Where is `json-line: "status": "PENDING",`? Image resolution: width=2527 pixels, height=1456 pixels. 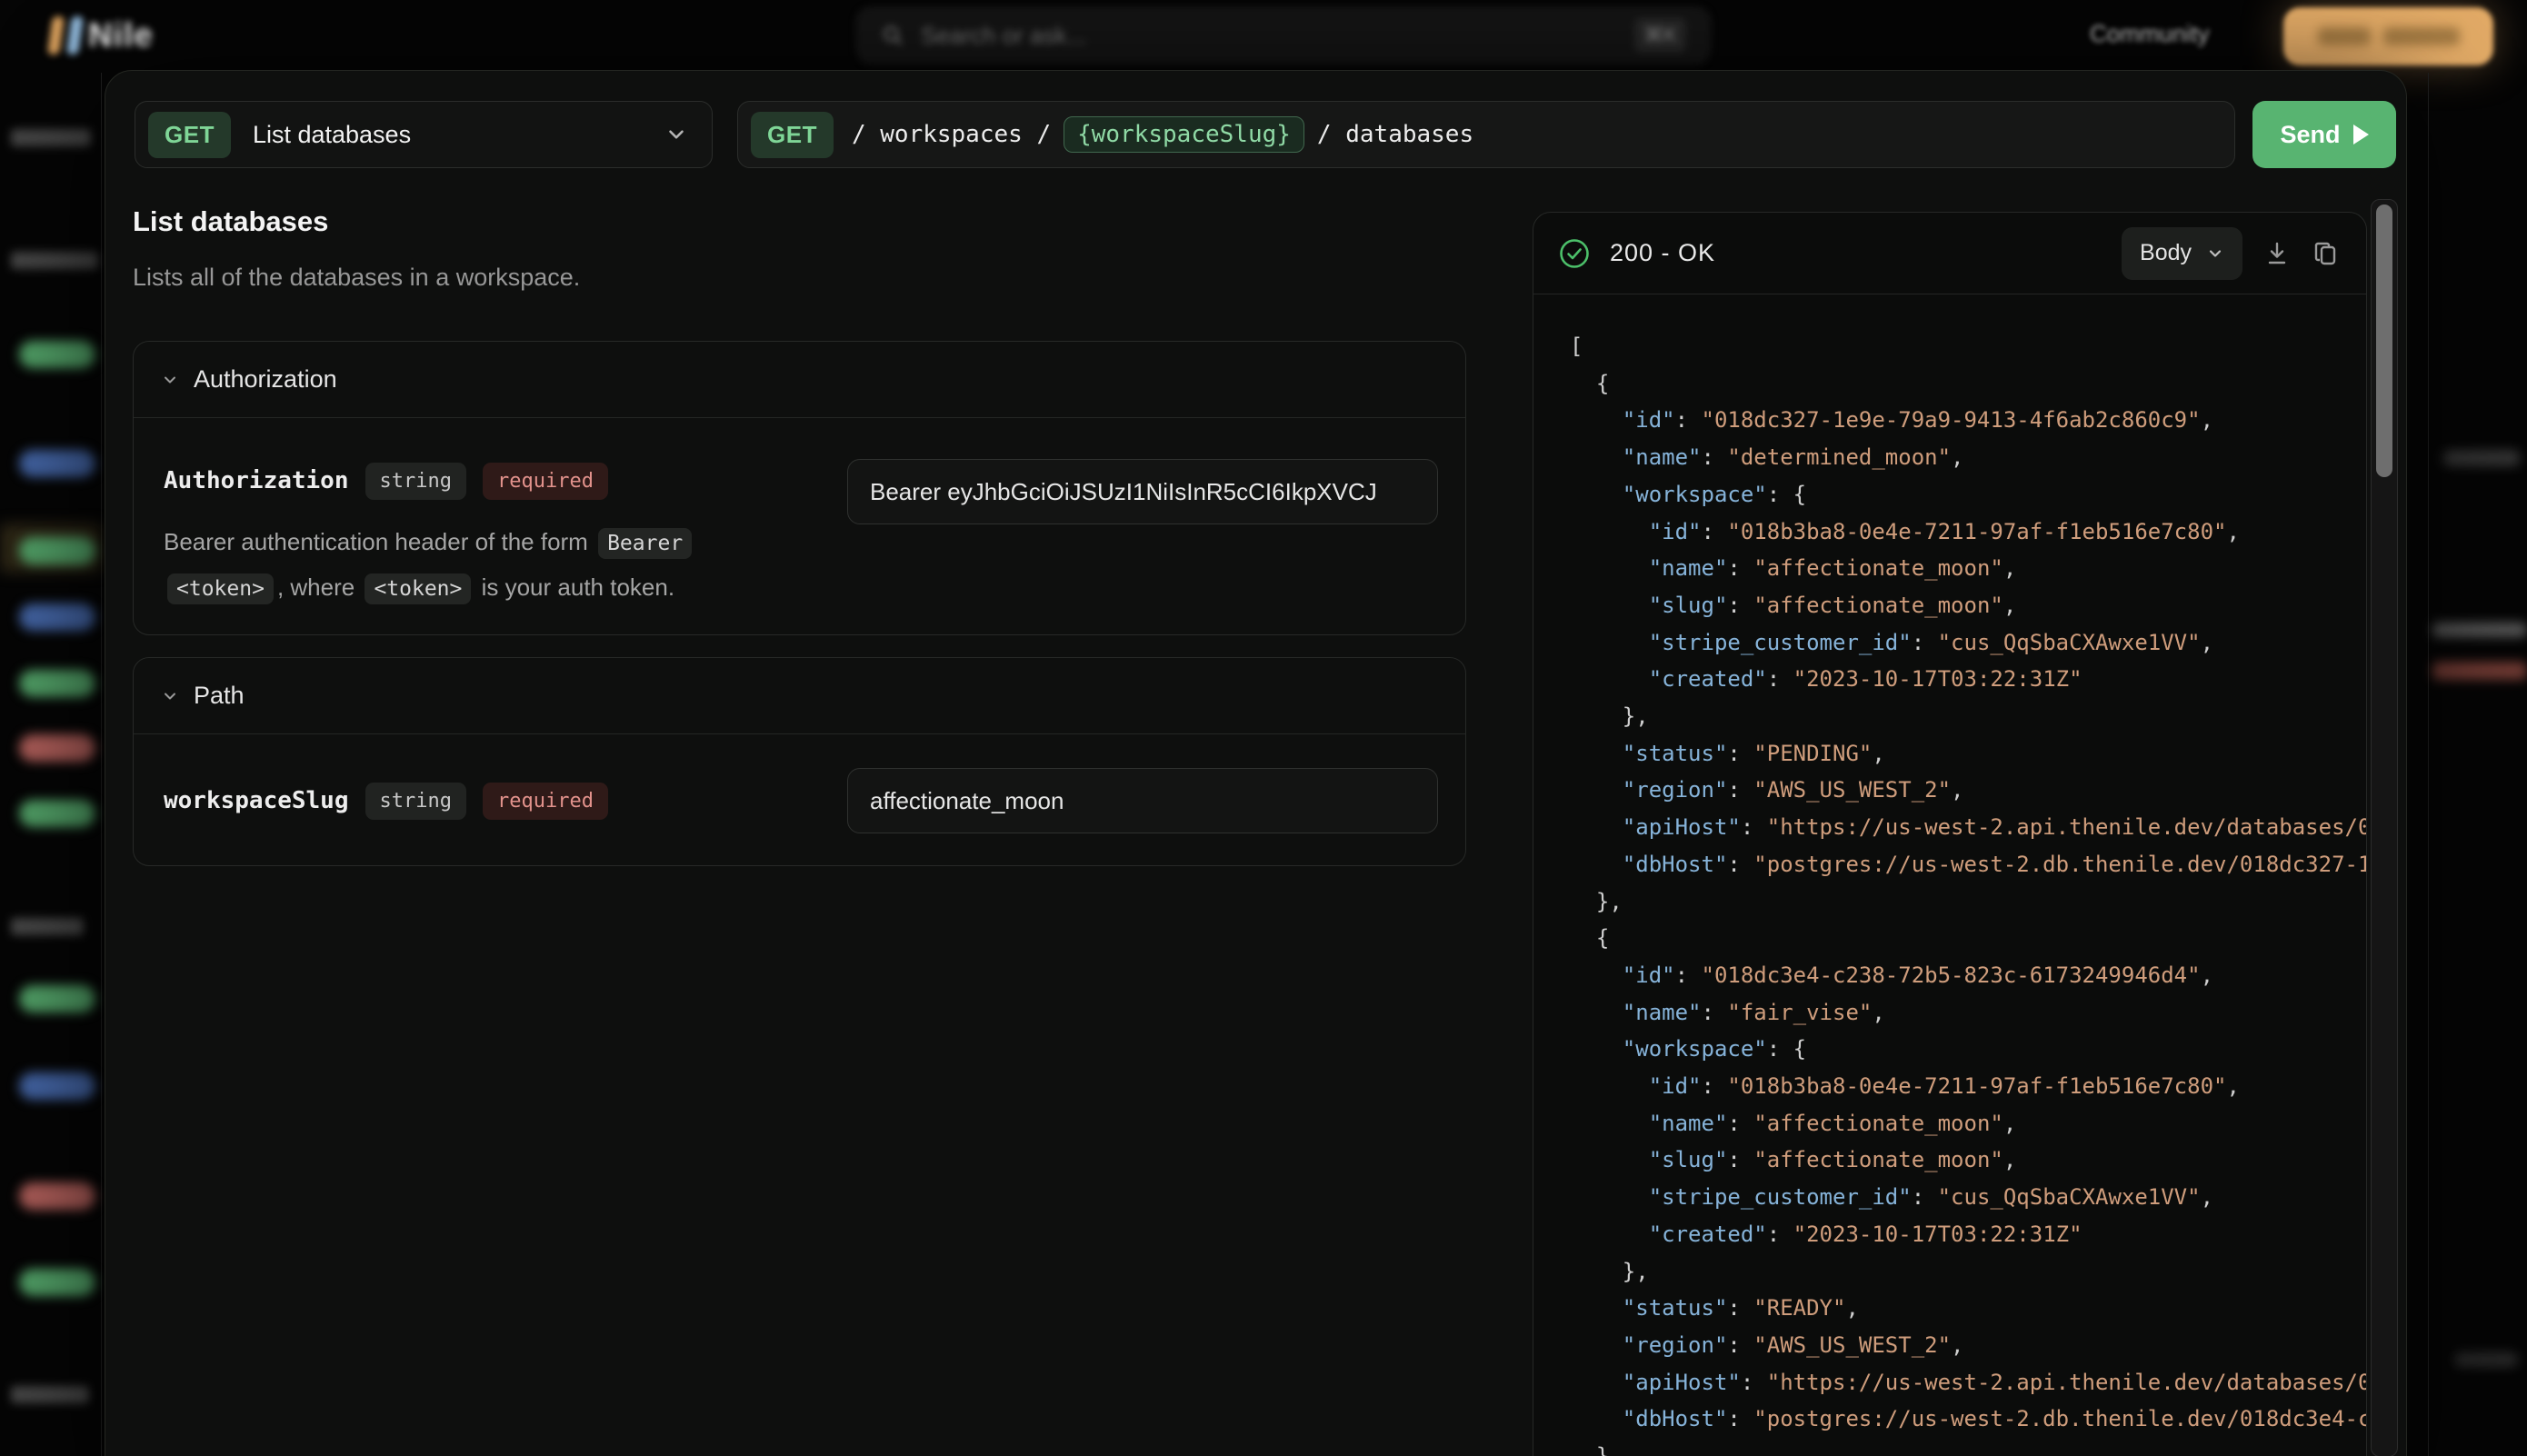
json-line: "status": "PENDING", is located at coordinates (1753, 753).